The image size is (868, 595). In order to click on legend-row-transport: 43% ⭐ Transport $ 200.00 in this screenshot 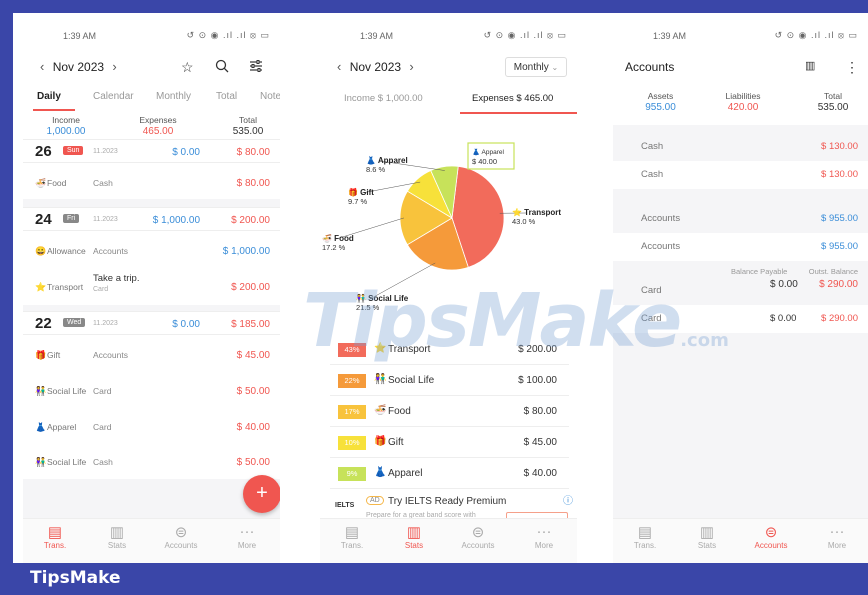, I will do `click(449, 350)`.